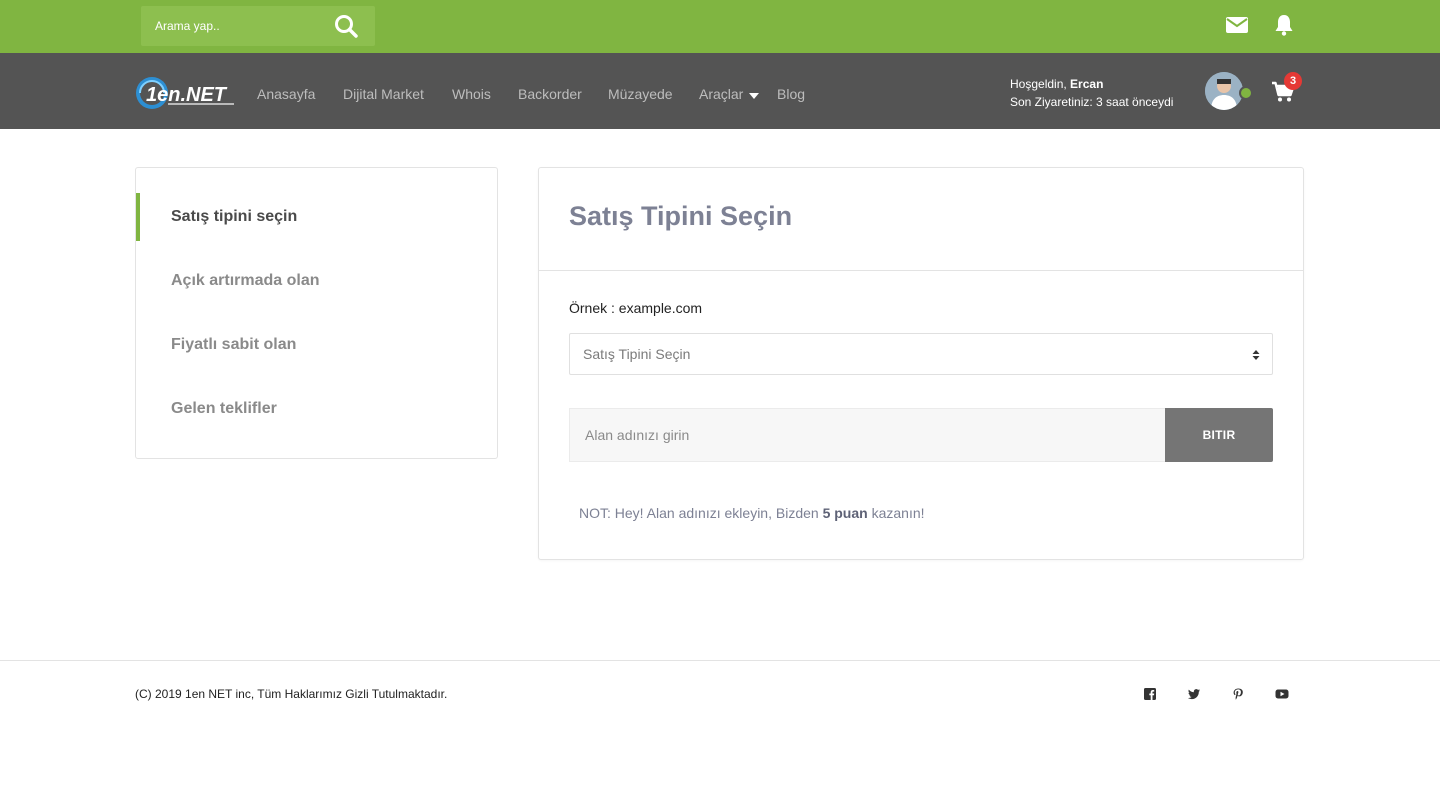 Image resolution: width=1440 pixels, height=789 pixels. What do you see at coordinates (640, 94) in the screenshot?
I see `nav-link-muzayede: Müzayede` at bounding box center [640, 94].